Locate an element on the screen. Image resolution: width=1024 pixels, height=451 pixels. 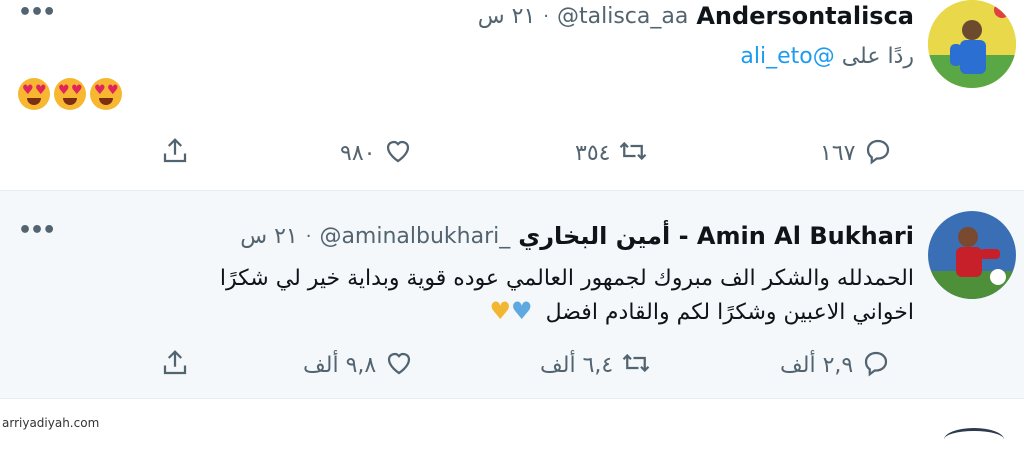
tweet-actions: ١٦٧ ٣٥٤ ٩٨٠ is located at coordinates (512, 156).